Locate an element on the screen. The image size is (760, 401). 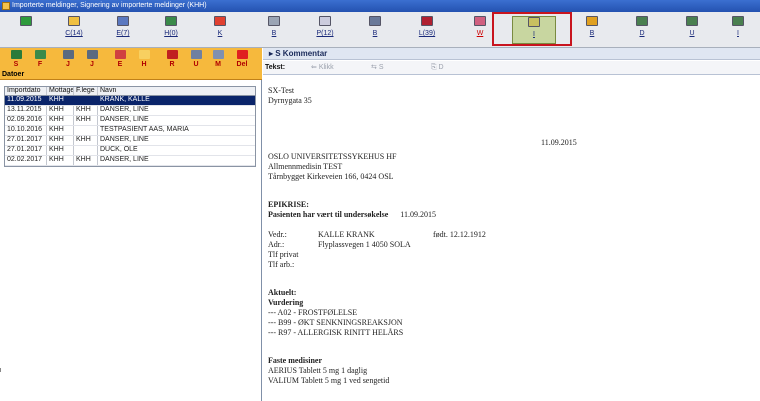
sender-line2: Dyrnygata 35 is located at coordinates (290, 100).